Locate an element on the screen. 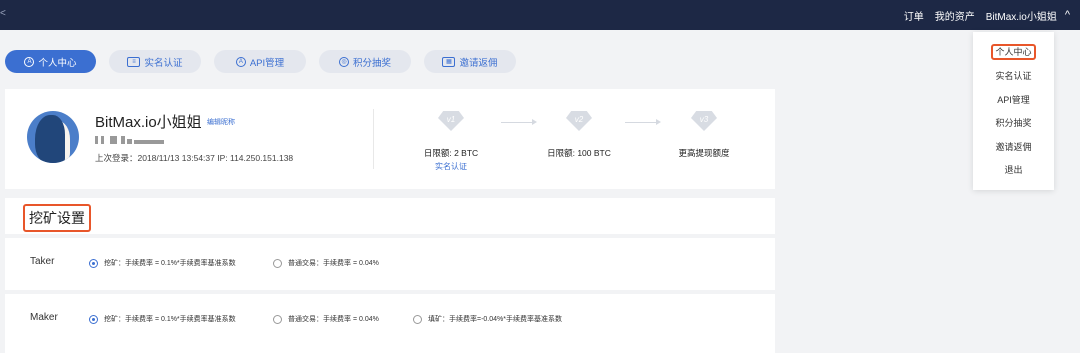 This screenshot has width=1080, height=353. level-badge: v1 is located at coordinates (451, 119).